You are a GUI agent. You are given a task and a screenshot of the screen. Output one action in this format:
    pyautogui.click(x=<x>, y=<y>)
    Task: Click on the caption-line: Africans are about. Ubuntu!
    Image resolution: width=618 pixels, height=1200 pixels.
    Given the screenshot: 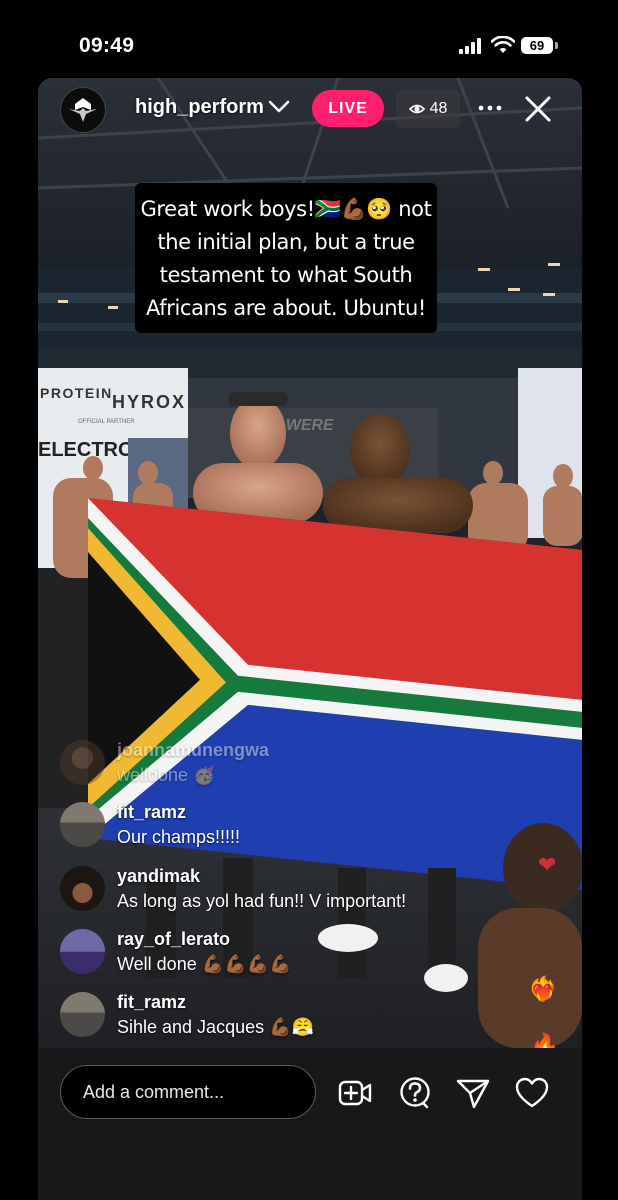 What is the action you would take?
    pyautogui.click(x=286, y=308)
    